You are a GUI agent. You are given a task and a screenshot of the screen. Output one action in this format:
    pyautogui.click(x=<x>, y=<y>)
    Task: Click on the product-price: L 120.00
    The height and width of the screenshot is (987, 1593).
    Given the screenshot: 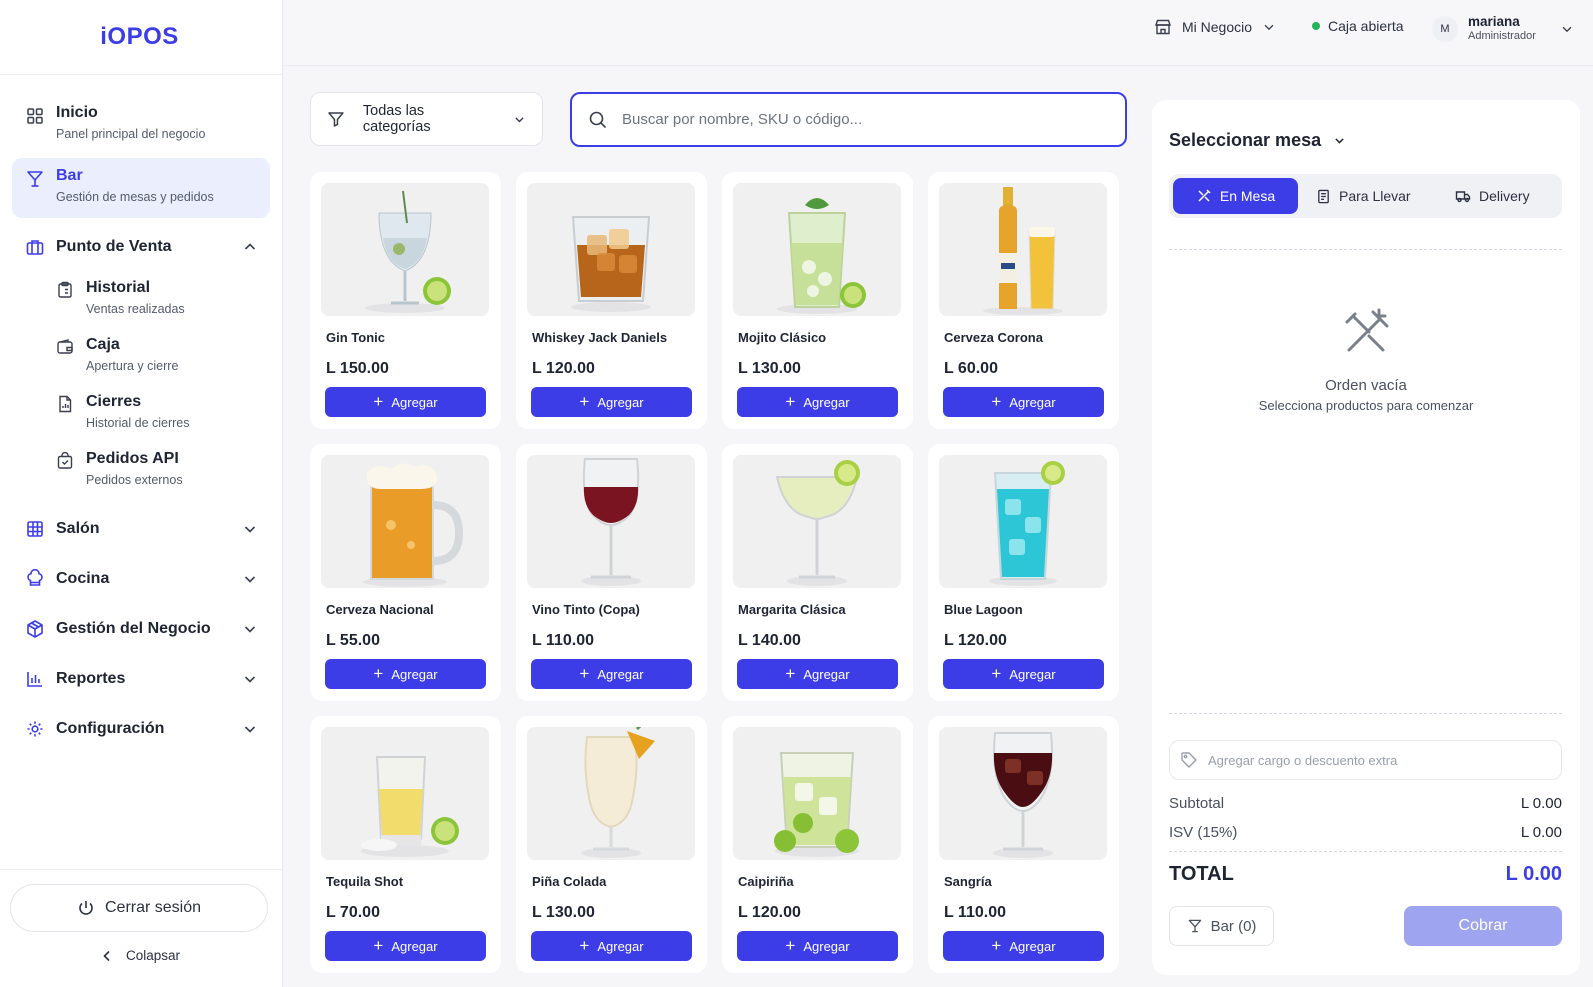 What is the action you would take?
    pyautogui.click(x=769, y=912)
    